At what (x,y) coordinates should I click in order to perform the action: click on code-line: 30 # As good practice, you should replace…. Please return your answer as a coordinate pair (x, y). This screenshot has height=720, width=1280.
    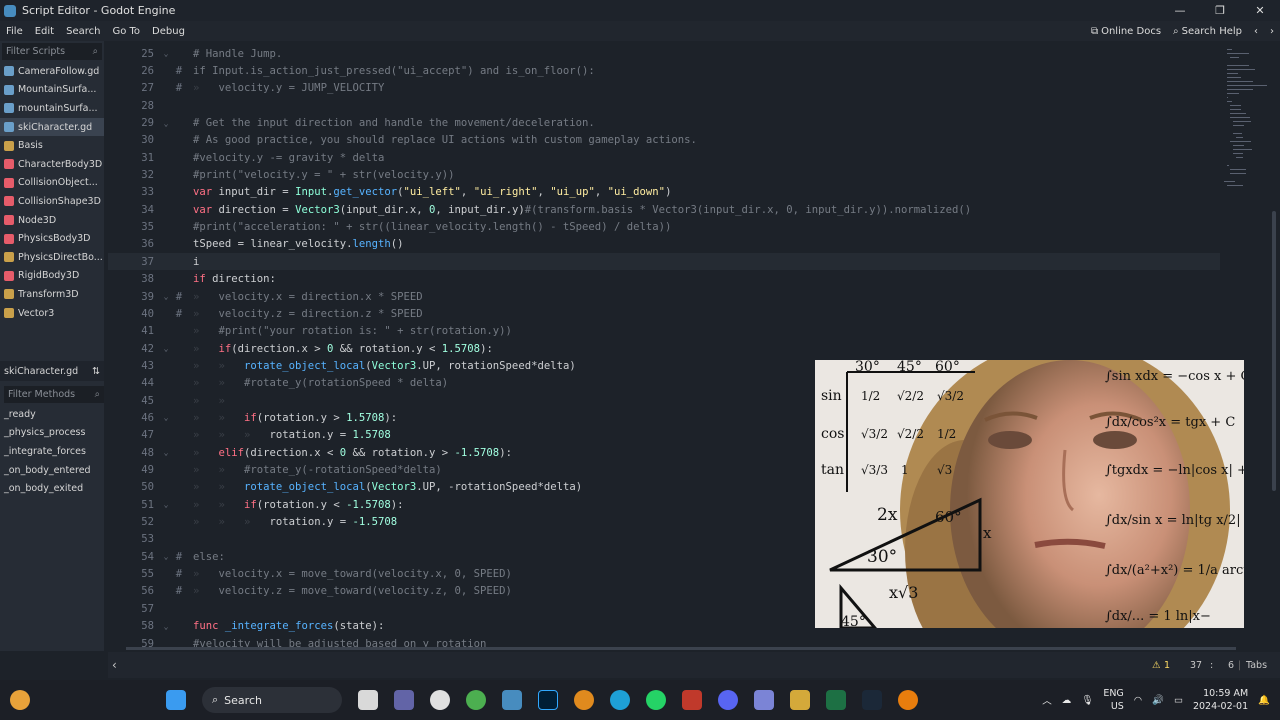
    Looking at the image, I should click on (664, 140).